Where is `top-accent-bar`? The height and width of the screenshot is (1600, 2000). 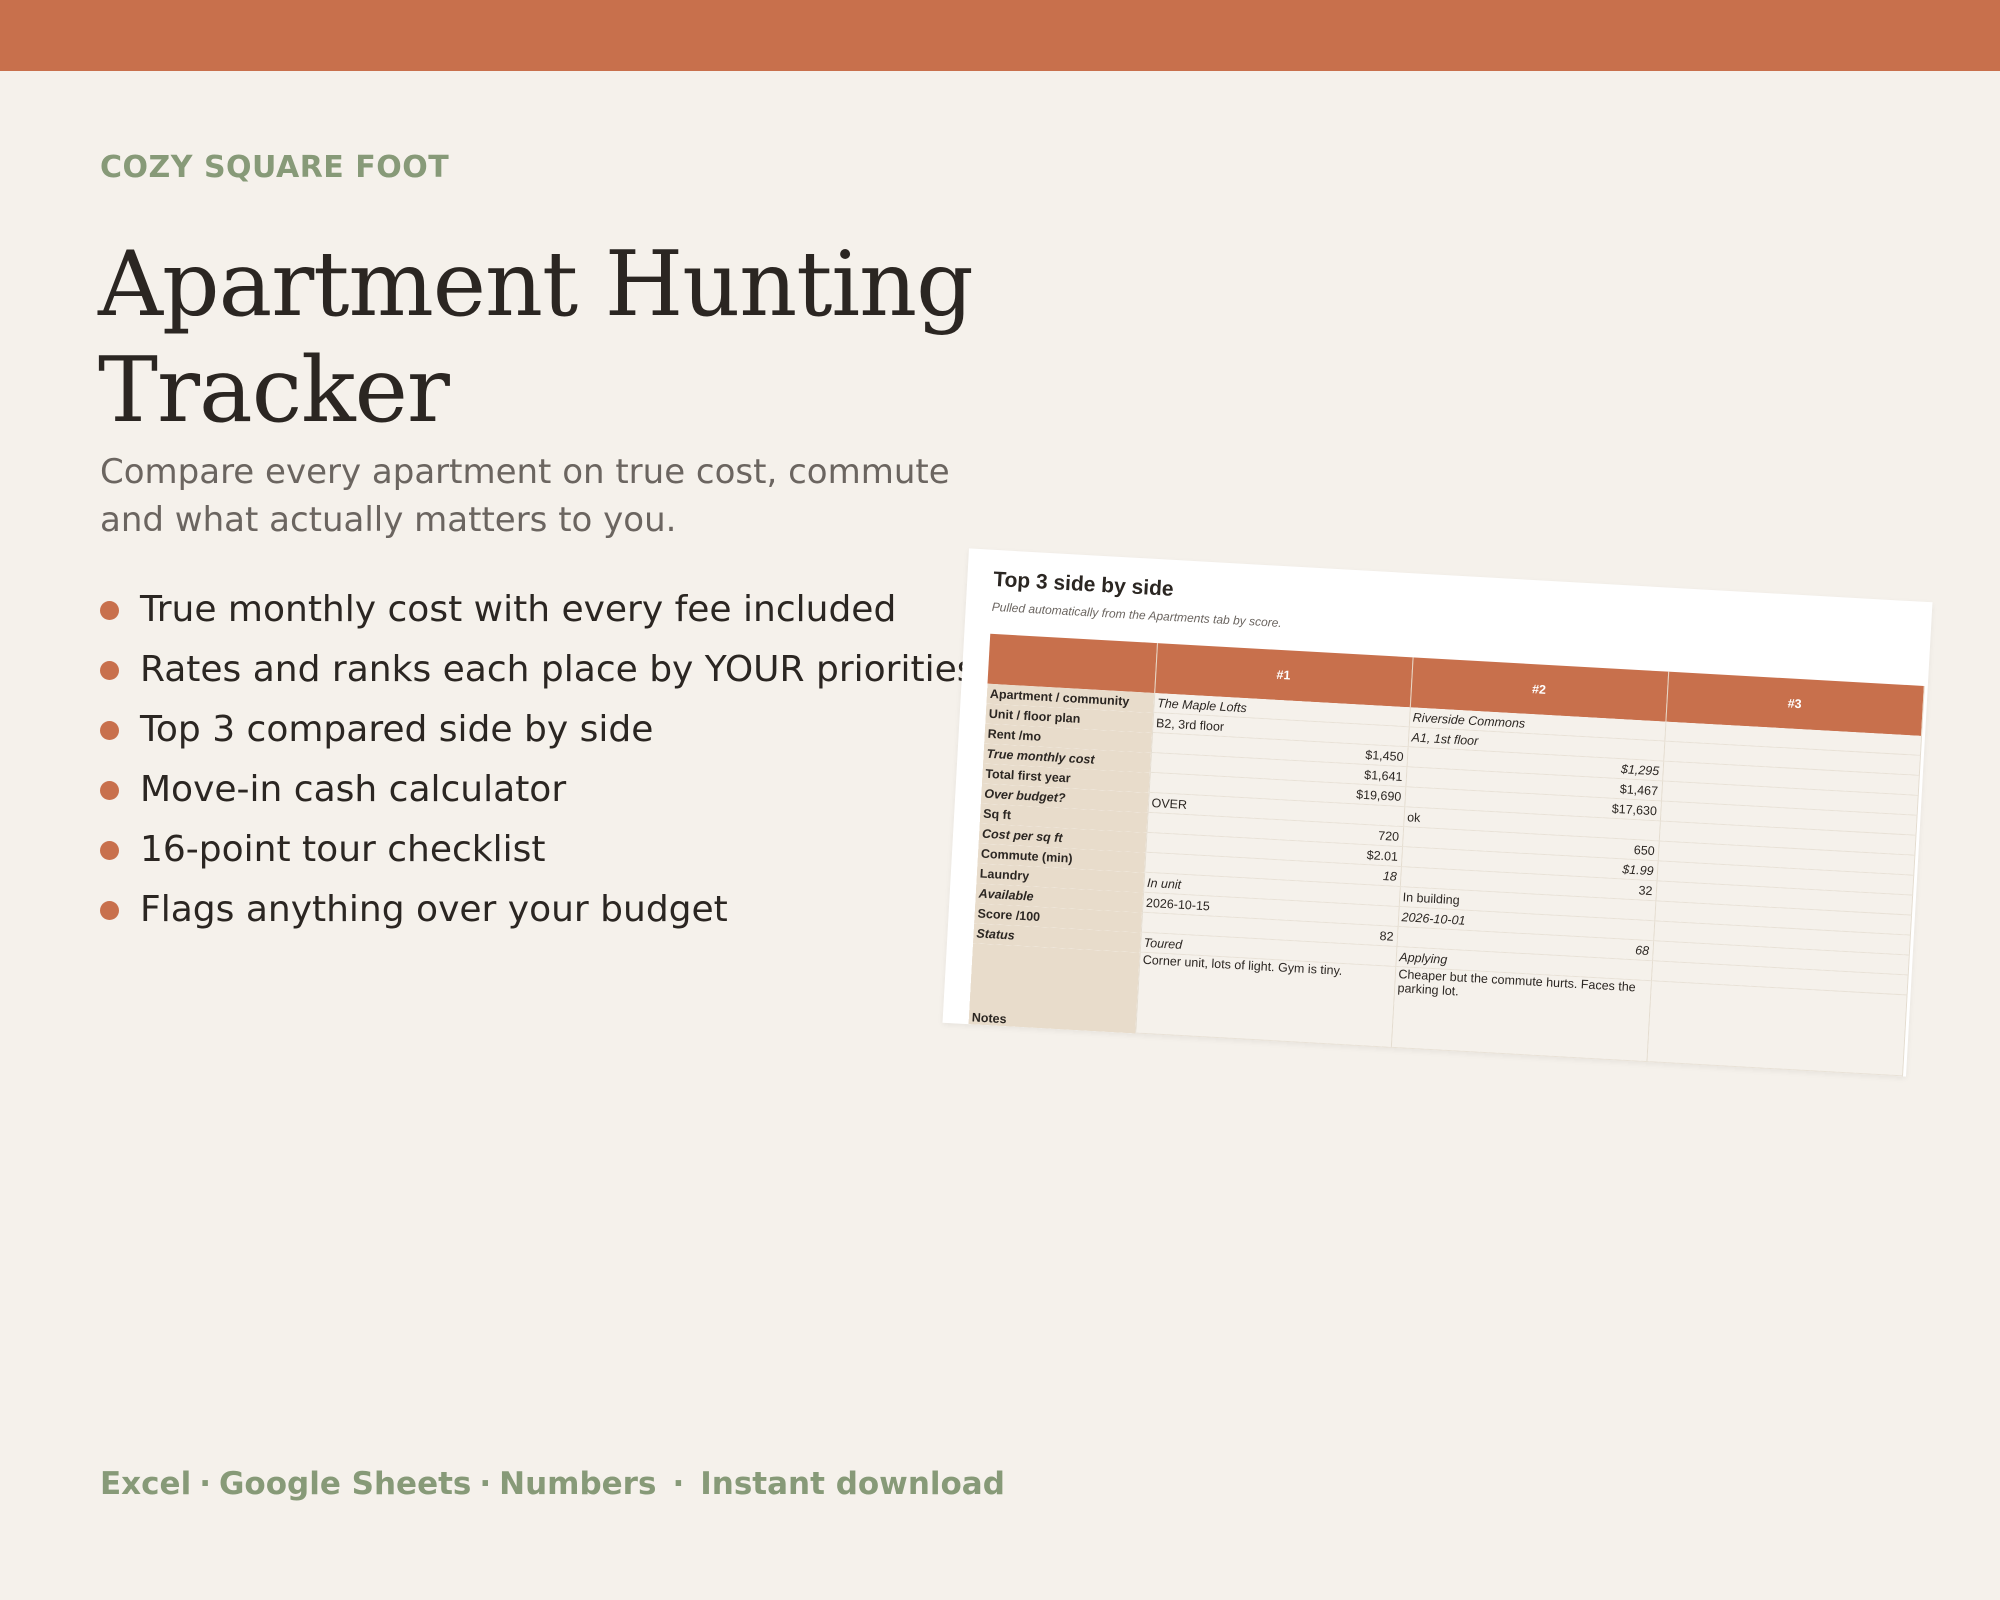 top-accent-bar is located at coordinates (1000, 35).